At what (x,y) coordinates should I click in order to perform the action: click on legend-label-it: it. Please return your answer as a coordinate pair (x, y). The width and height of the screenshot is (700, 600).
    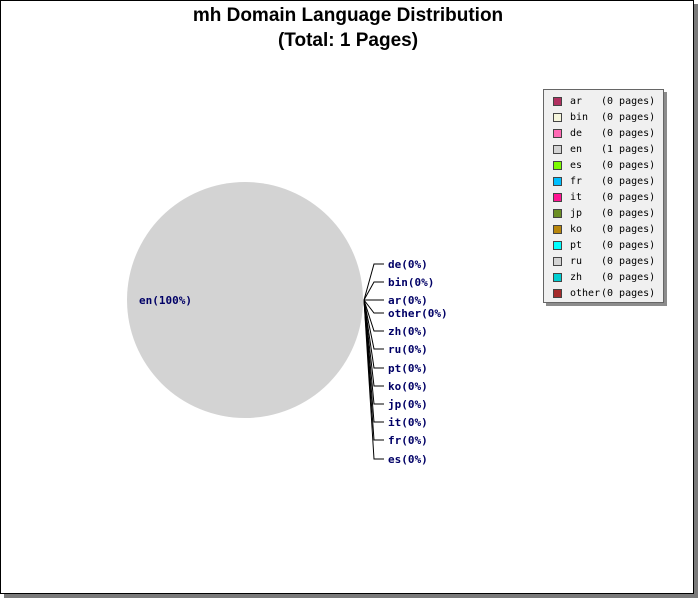
    Looking at the image, I should click on (576, 197).